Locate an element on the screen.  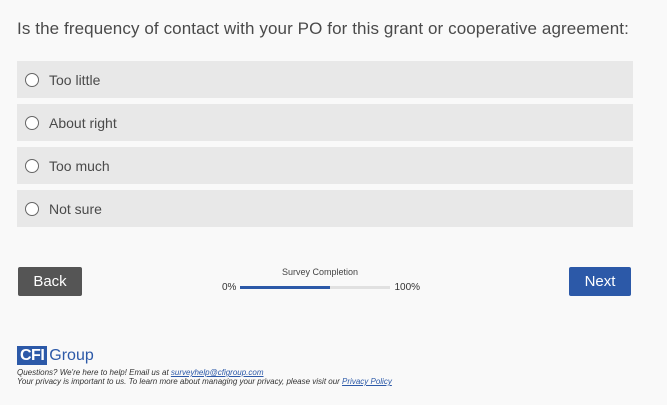
logo-group: Group is located at coordinates (71, 355).